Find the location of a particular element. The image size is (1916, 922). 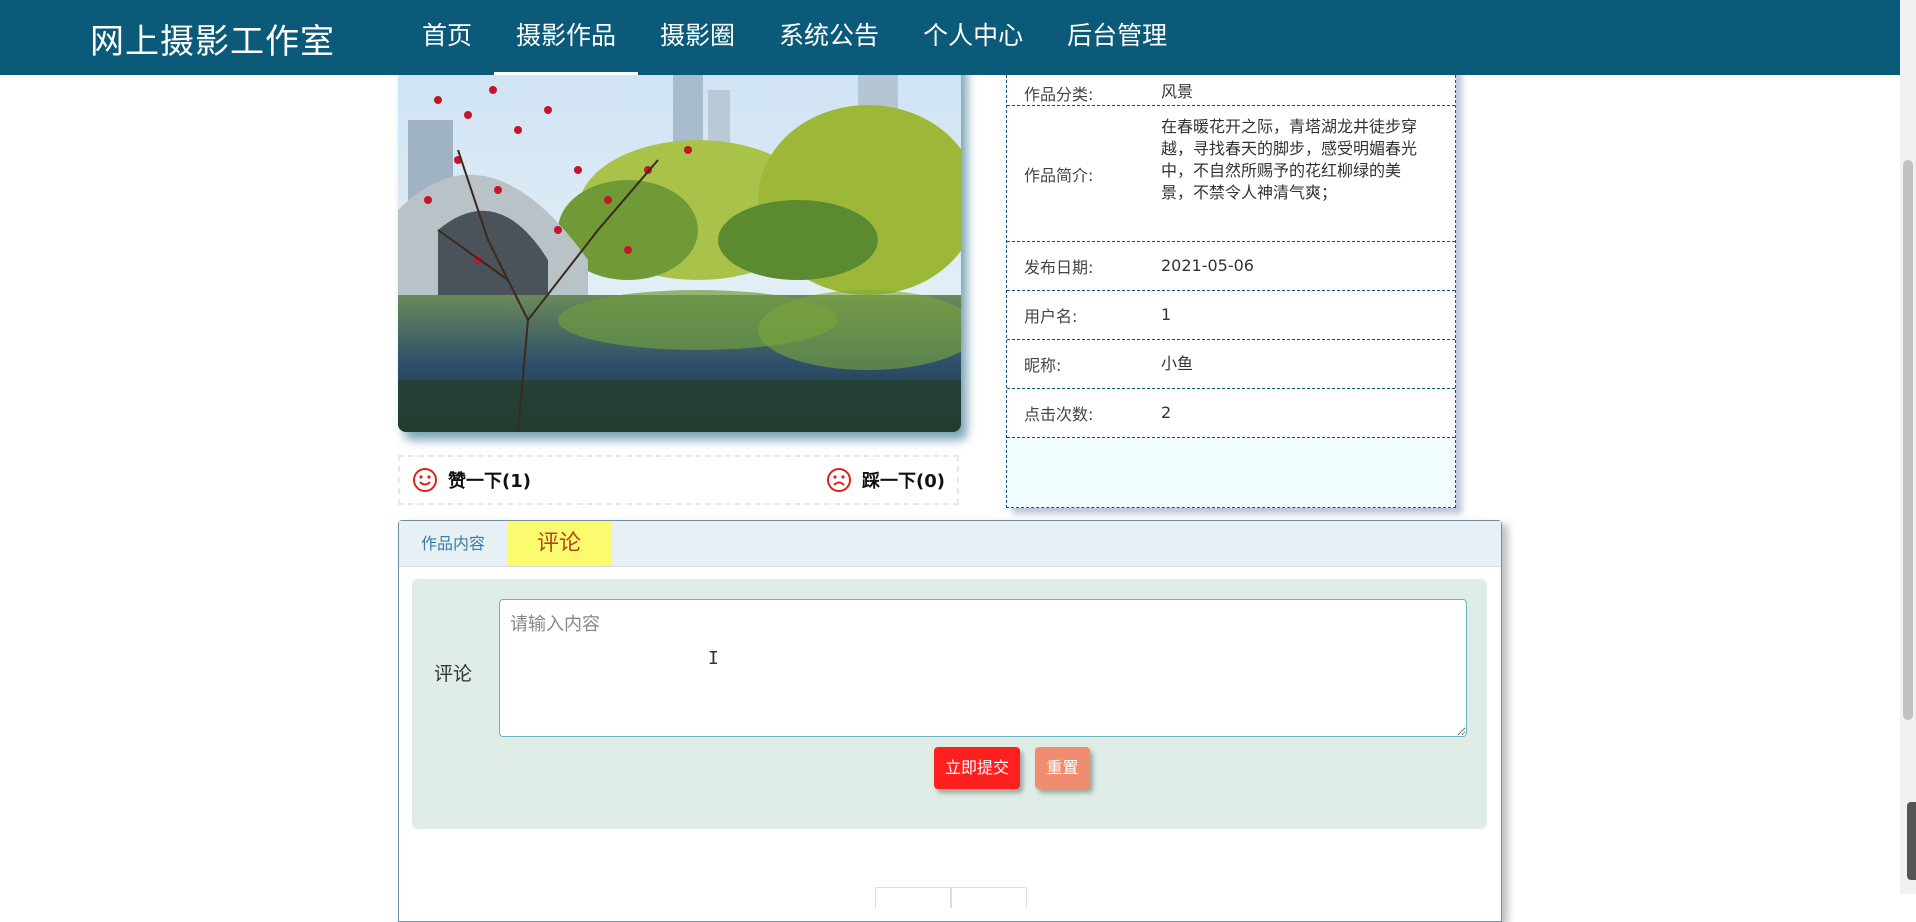

info-value: 1 is located at coordinates (1166, 314).